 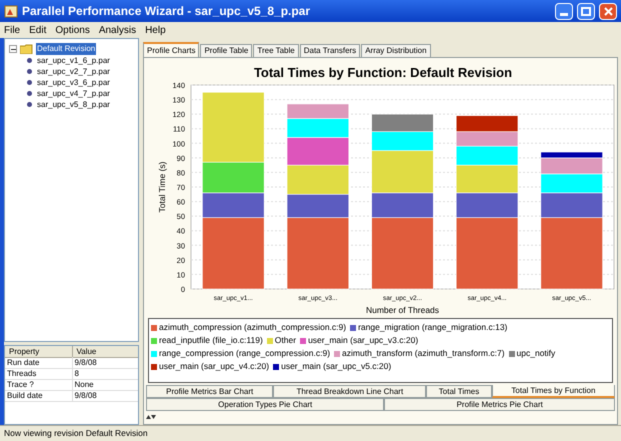 What do you see at coordinates (433, 327) in the screenshot?
I see `legend-label: range_migration (range_migration.c:13)` at bounding box center [433, 327].